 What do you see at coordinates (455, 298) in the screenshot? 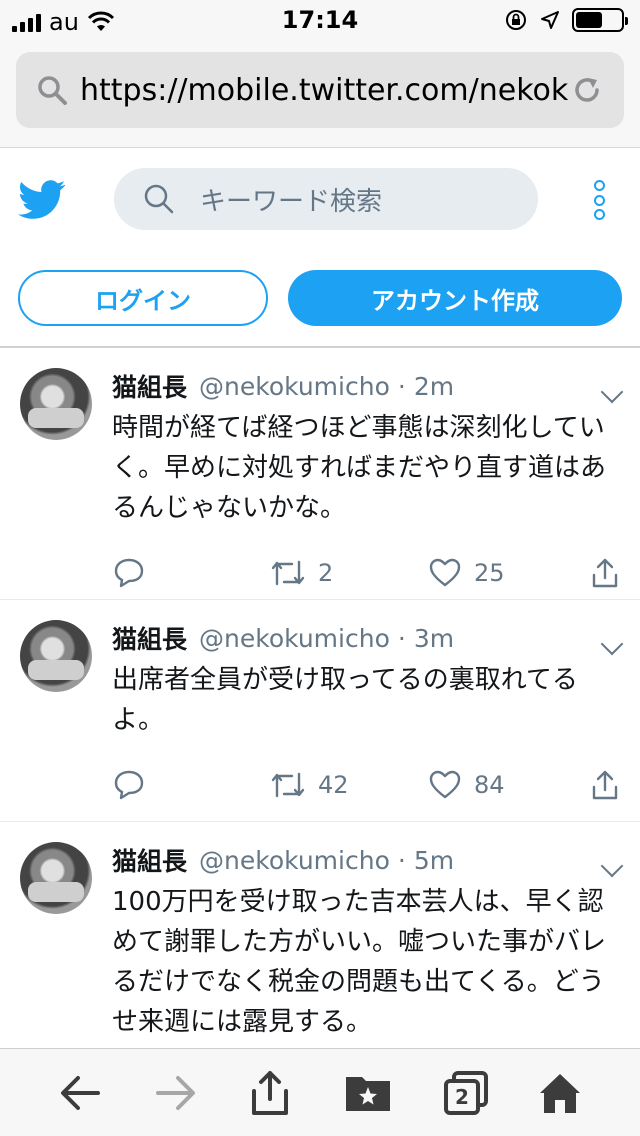
I see `signup-button: アカウント作成` at bounding box center [455, 298].